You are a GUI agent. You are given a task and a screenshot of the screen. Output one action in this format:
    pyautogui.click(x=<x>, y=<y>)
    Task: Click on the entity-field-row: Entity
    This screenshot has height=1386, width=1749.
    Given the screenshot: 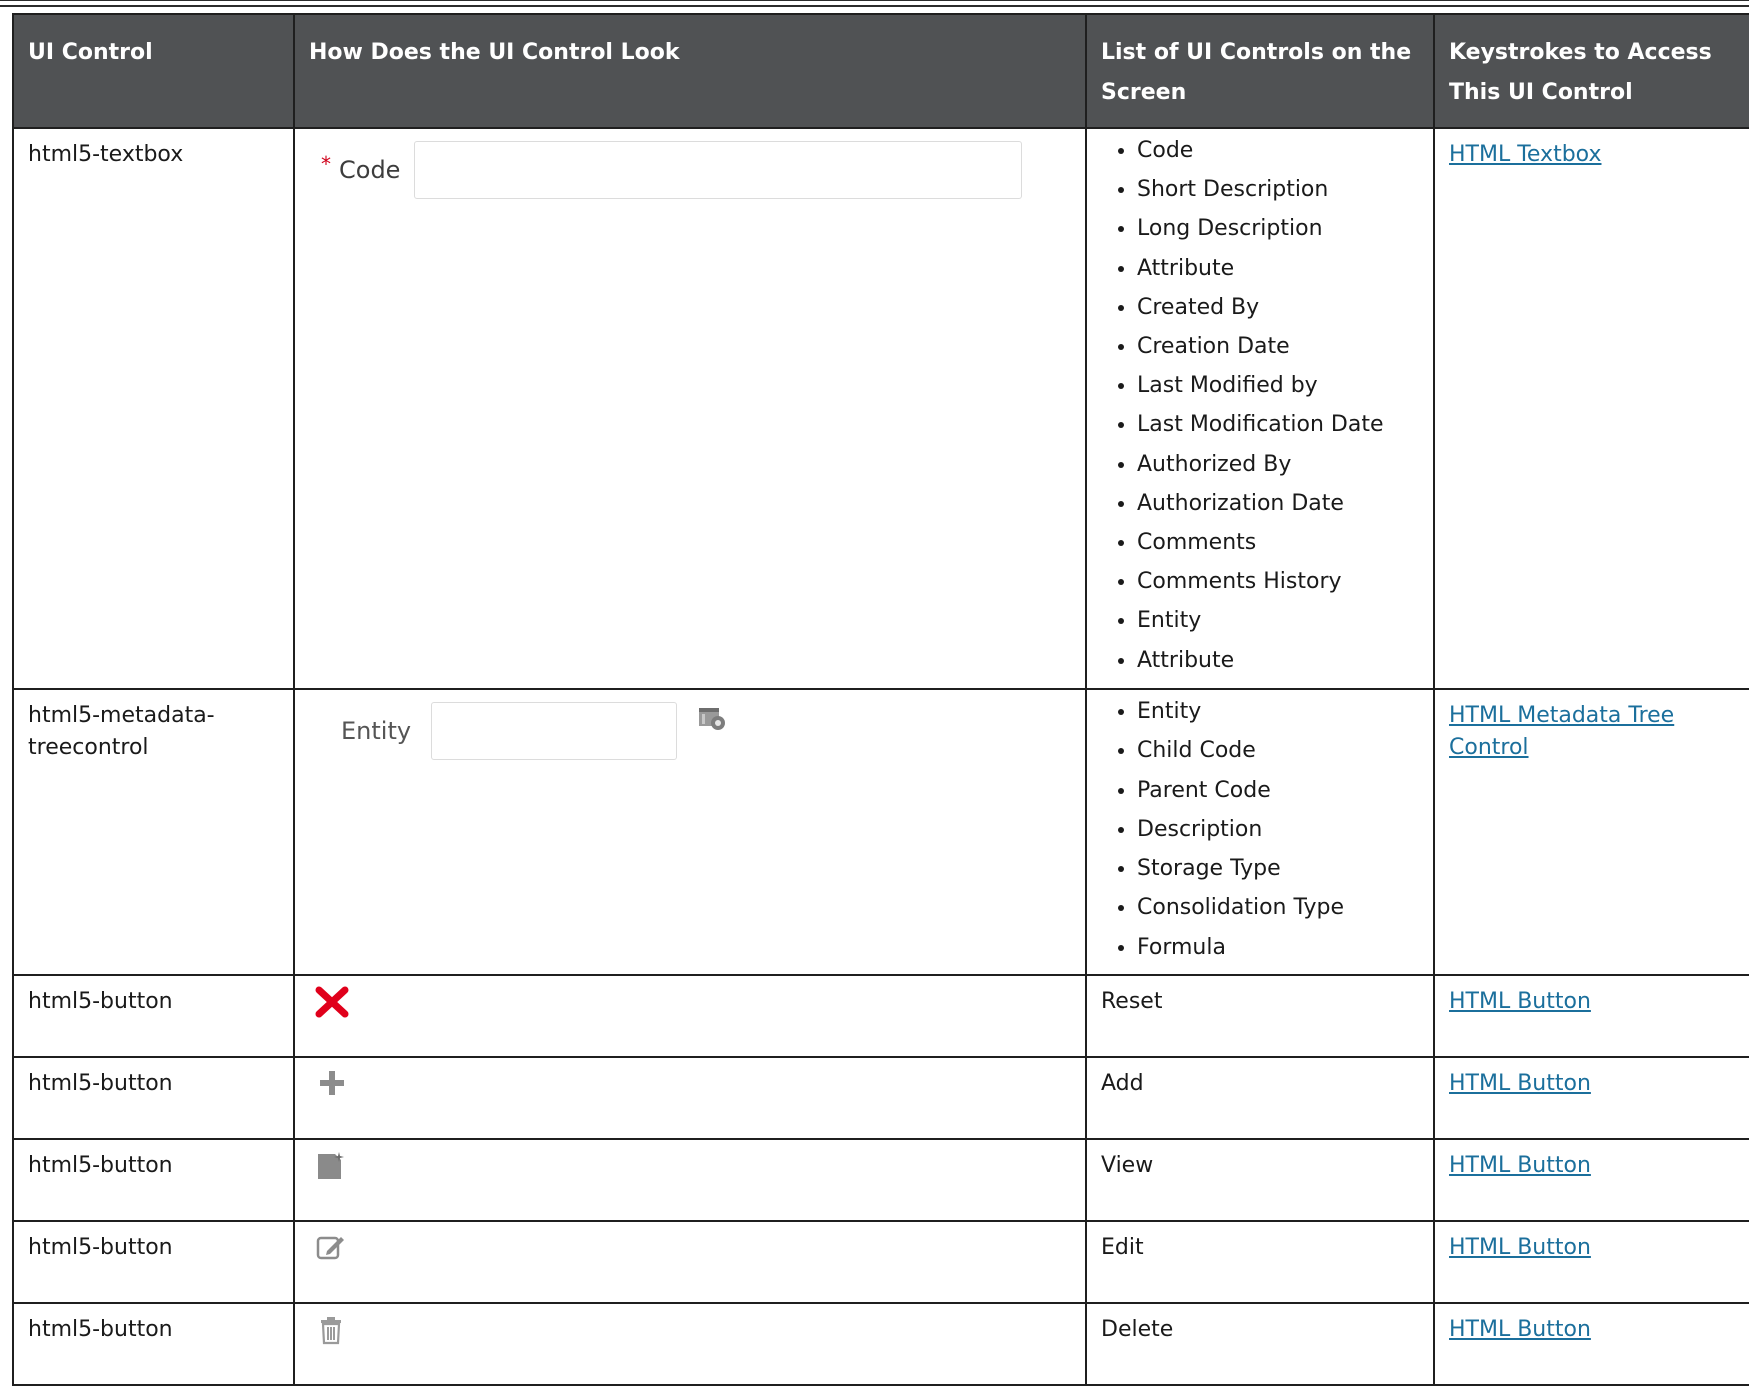 What is the action you would take?
    pyautogui.click(x=690, y=731)
    